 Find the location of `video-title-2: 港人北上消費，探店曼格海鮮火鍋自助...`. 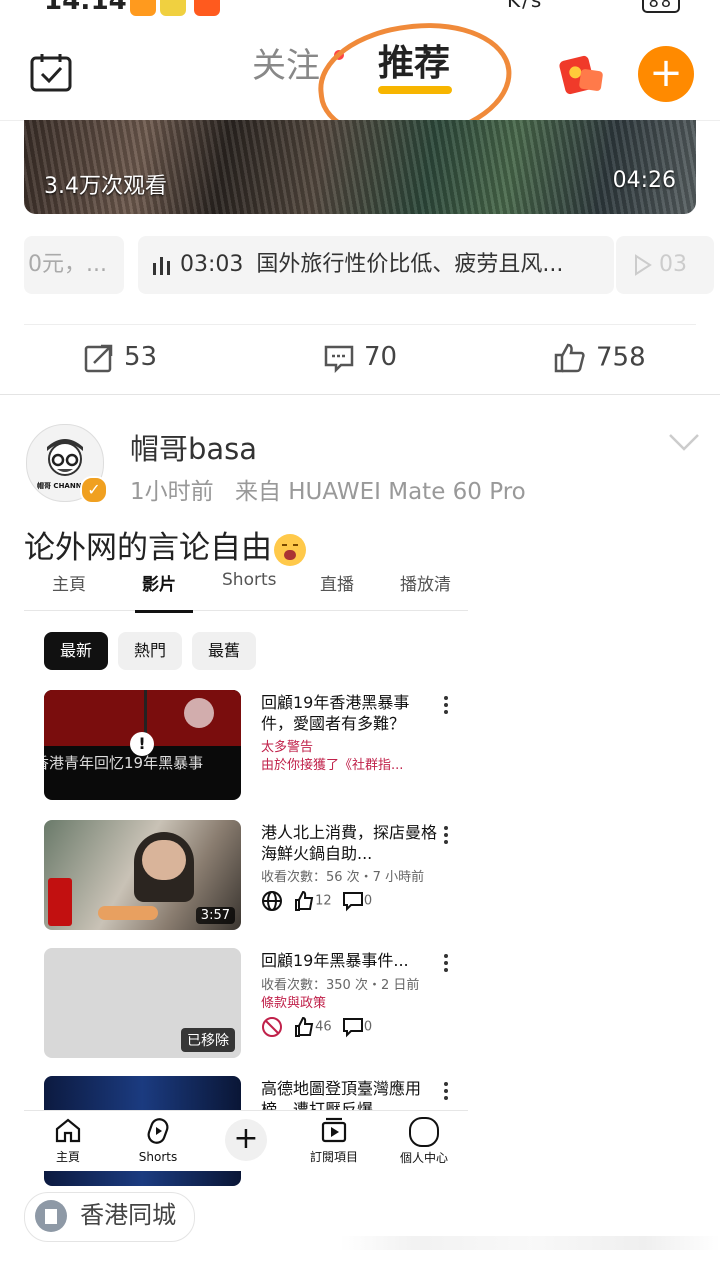

video-title-2: 港人北上消費，探店曼格海鮮火鍋自助... is located at coordinates (349, 843).